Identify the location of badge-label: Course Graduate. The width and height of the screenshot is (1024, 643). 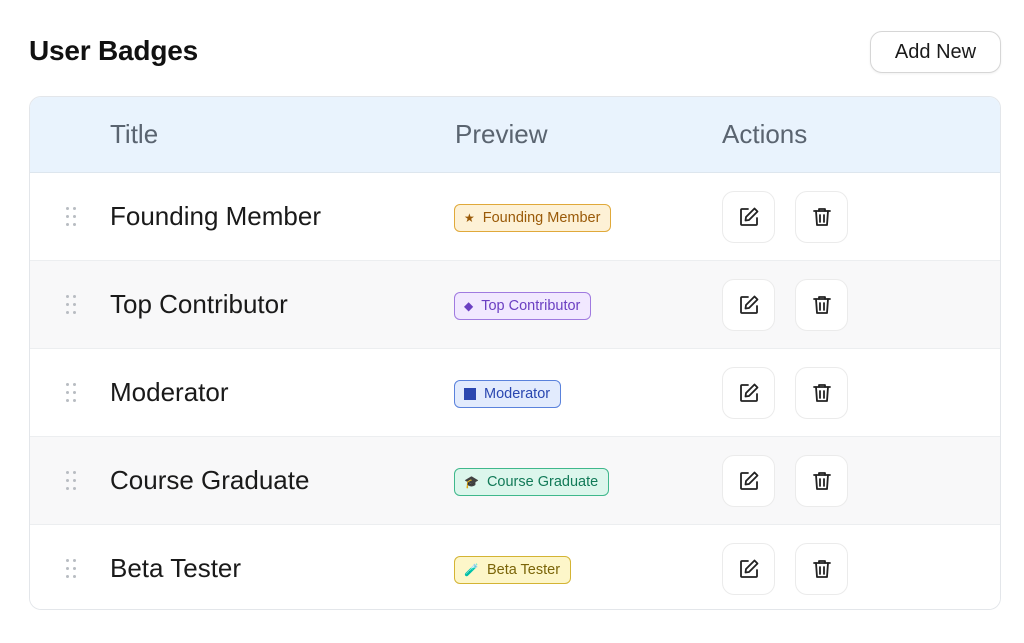
(542, 482).